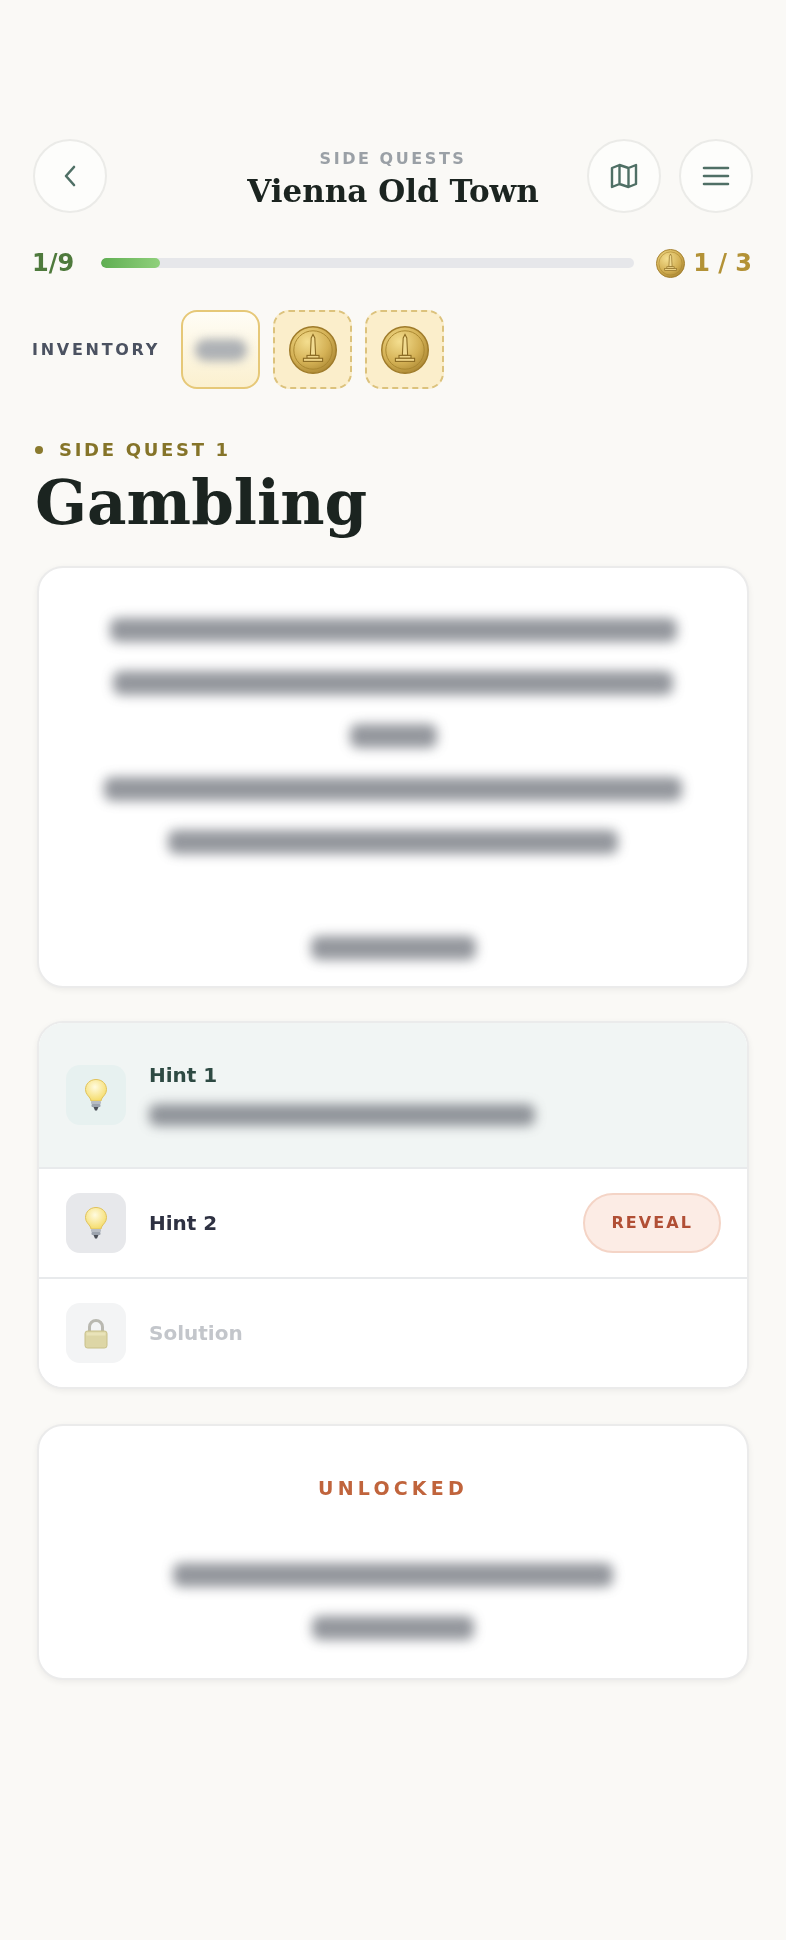 The width and height of the screenshot is (786, 1940). What do you see at coordinates (183, 1223) in the screenshot?
I see `hint-title: Hint 2` at bounding box center [183, 1223].